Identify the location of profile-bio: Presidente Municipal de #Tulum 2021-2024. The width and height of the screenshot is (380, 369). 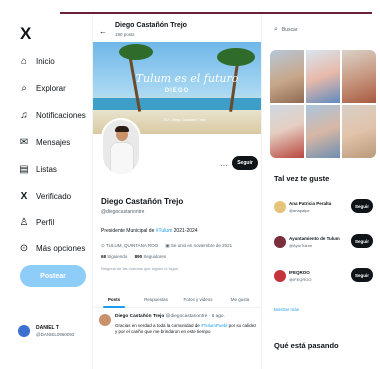
(149, 231).